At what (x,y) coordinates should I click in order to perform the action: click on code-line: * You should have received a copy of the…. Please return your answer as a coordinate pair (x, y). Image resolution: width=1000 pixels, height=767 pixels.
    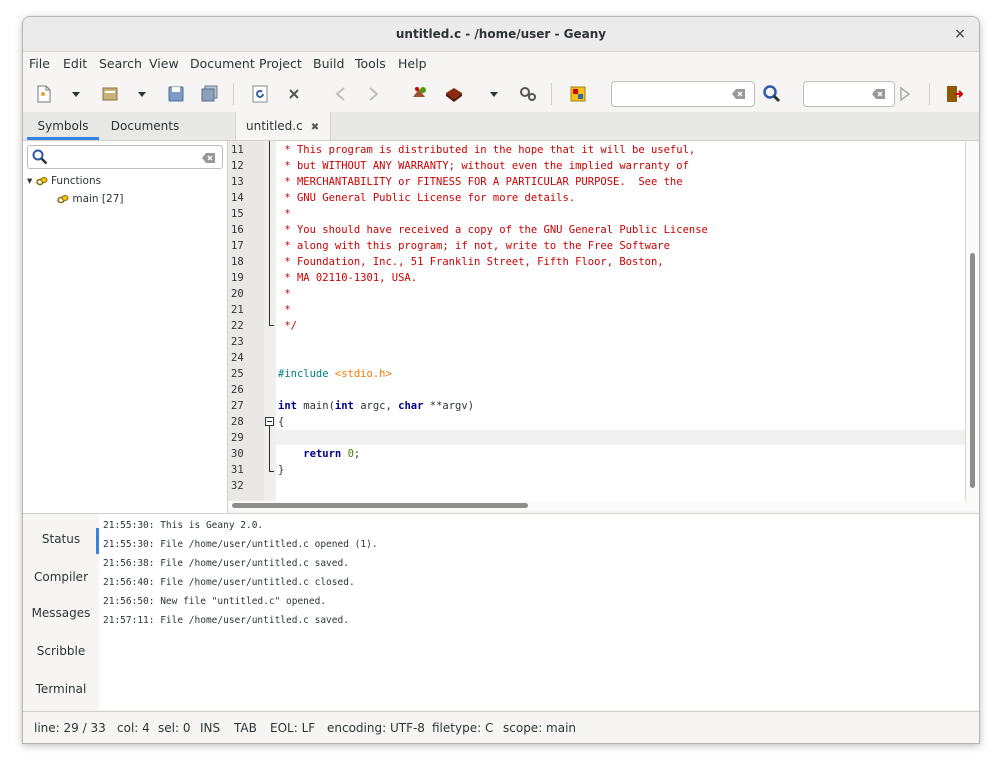
    Looking at the image, I should click on (493, 230).